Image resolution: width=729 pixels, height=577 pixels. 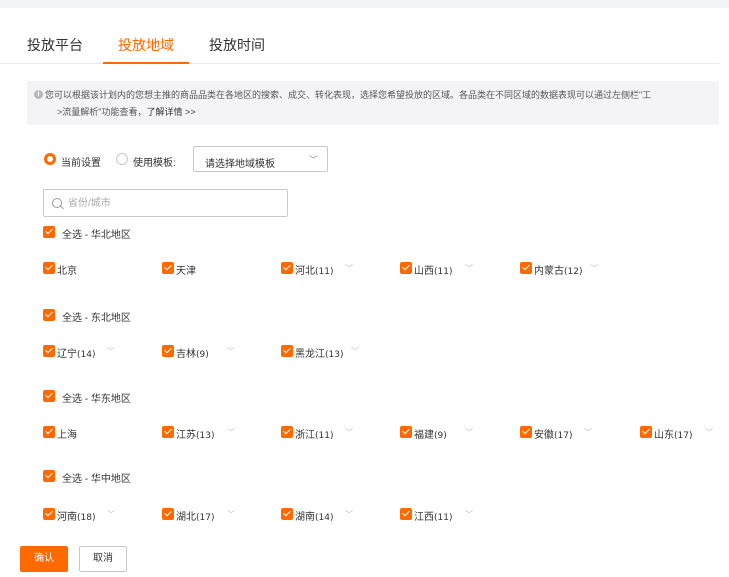 I want to click on tab-time: 投放时间, so click(x=237, y=45).